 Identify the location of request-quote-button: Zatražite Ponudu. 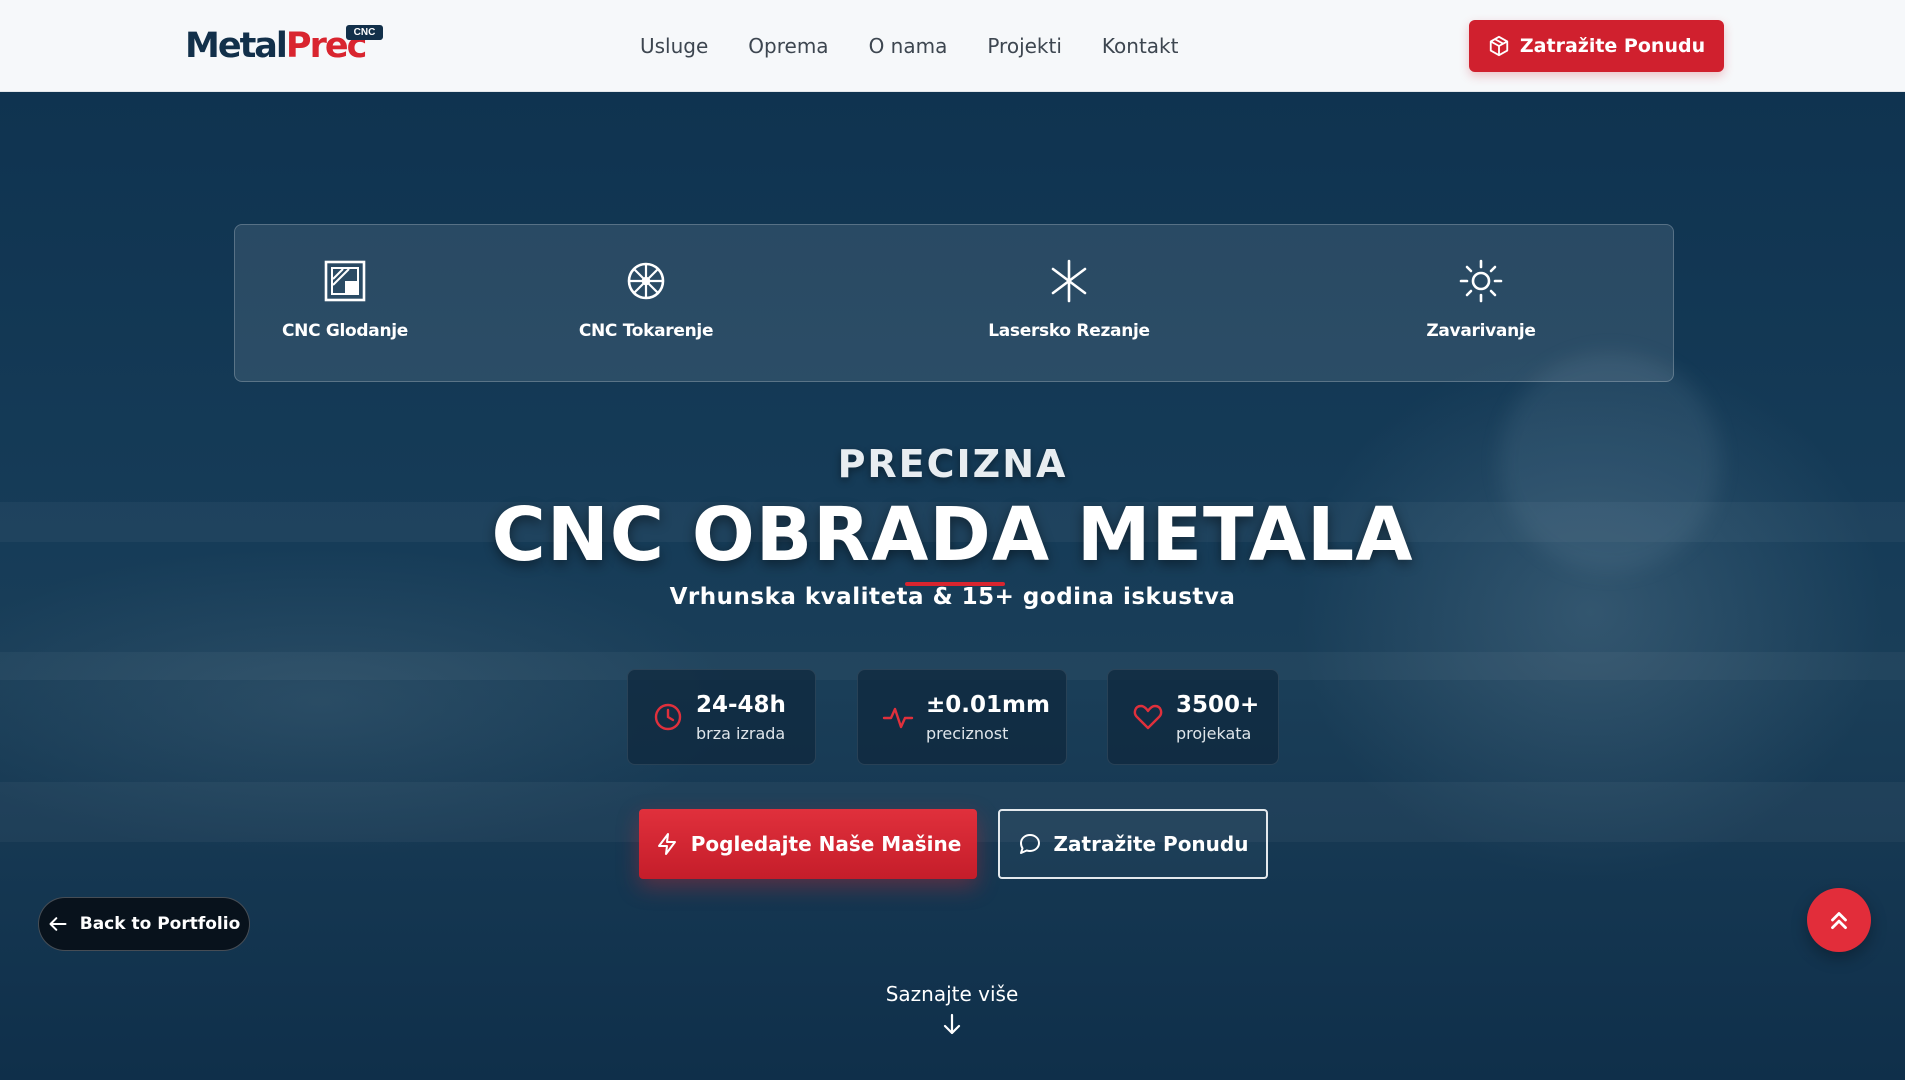
(1133, 844).